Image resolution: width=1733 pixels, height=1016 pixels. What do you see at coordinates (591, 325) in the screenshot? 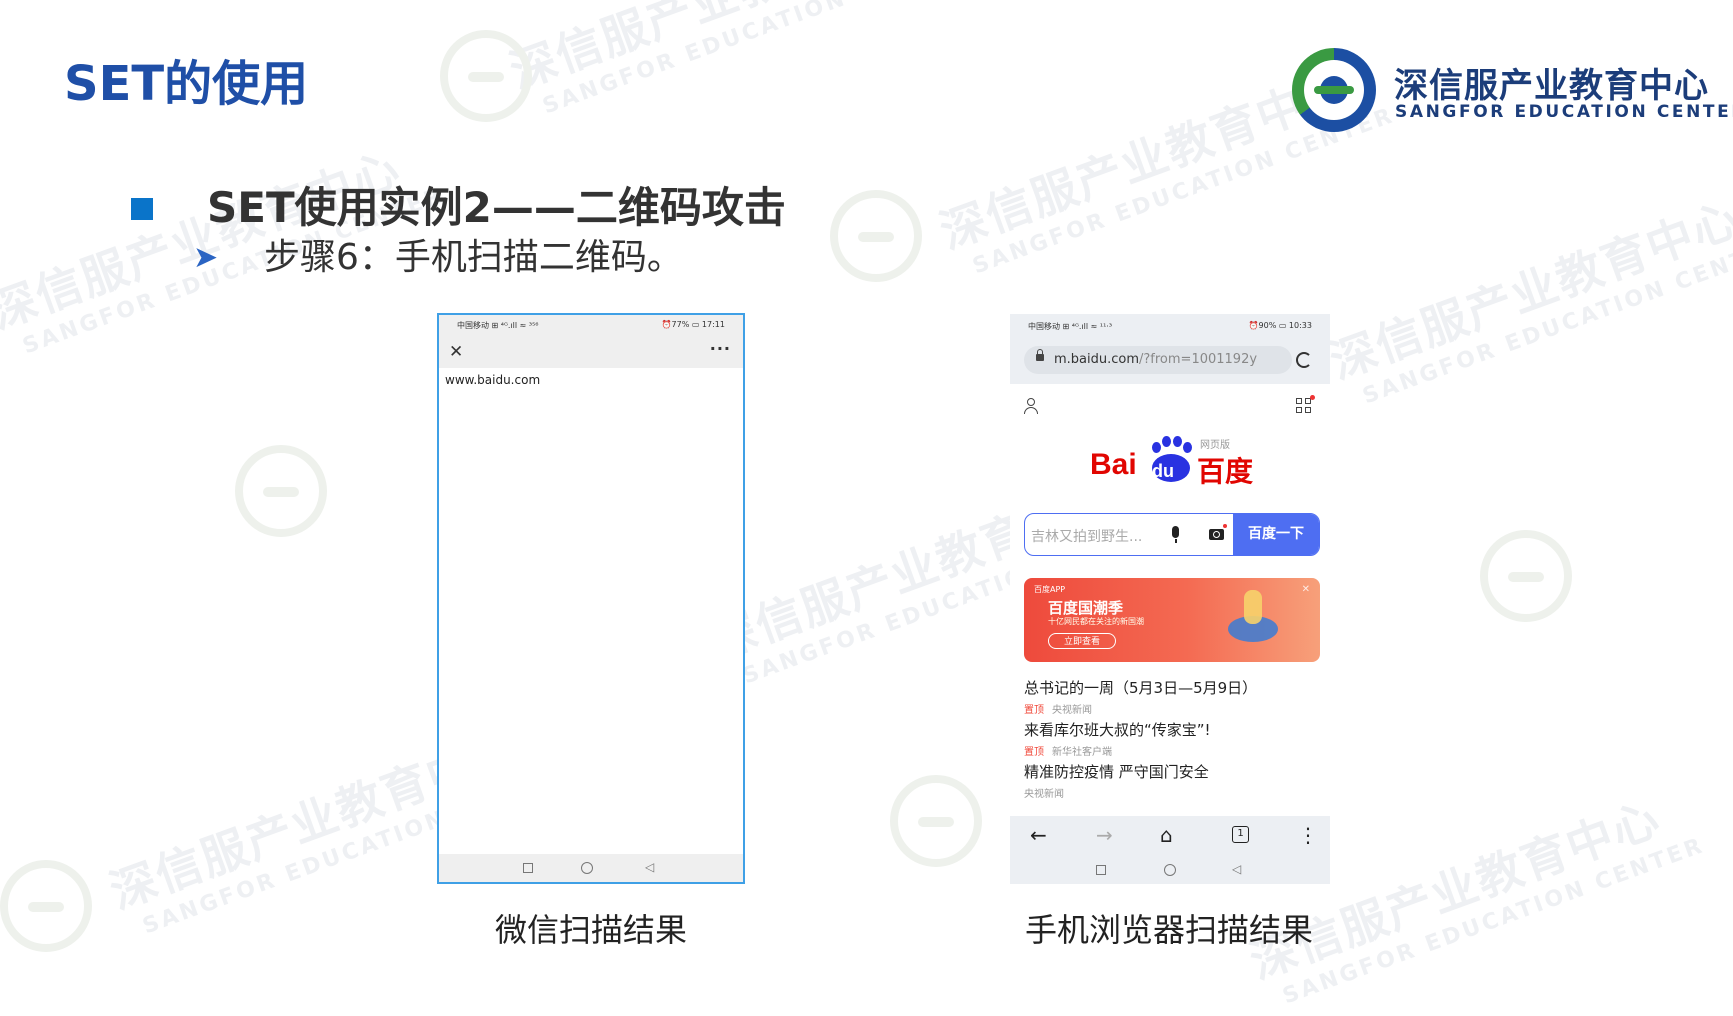
I see `status-bar: 中国移动 ⊞ ⁴ᴳ.ıll ≈ ³⁵⁶ ⏰77% ▭ 17:11` at bounding box center [591, 325].